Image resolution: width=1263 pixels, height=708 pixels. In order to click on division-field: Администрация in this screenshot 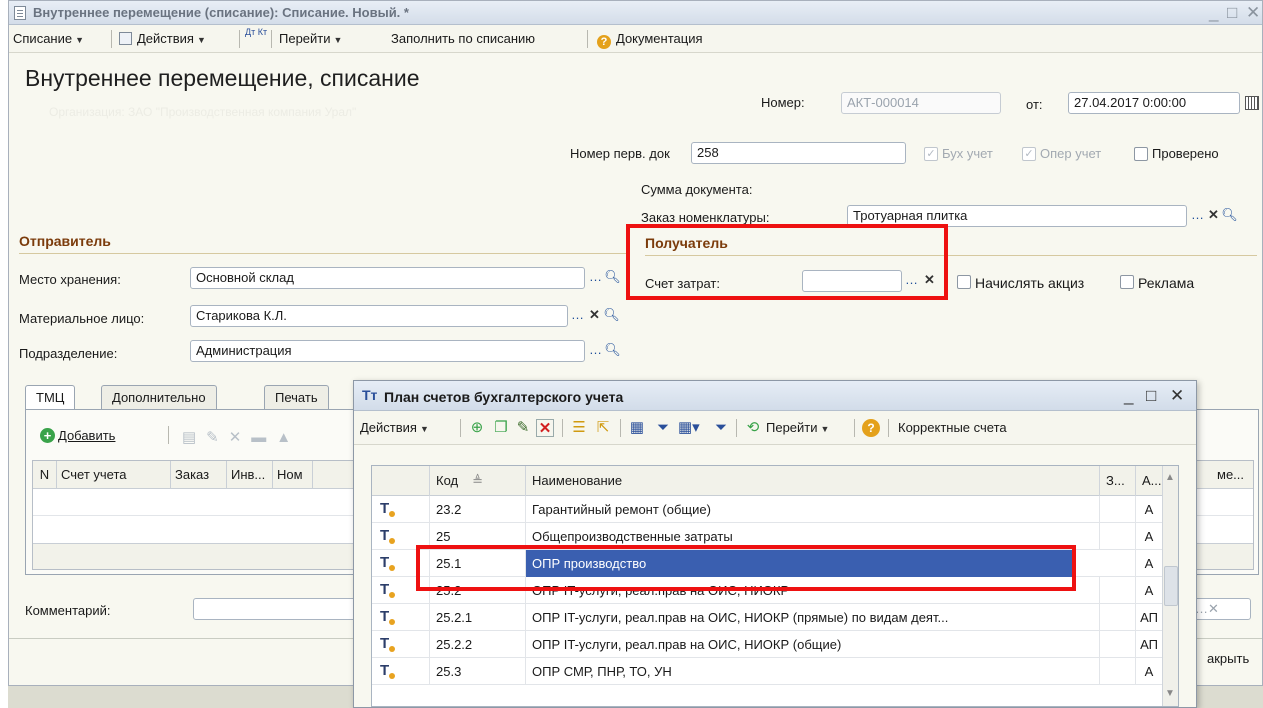, I will do `click(387, 351)`.